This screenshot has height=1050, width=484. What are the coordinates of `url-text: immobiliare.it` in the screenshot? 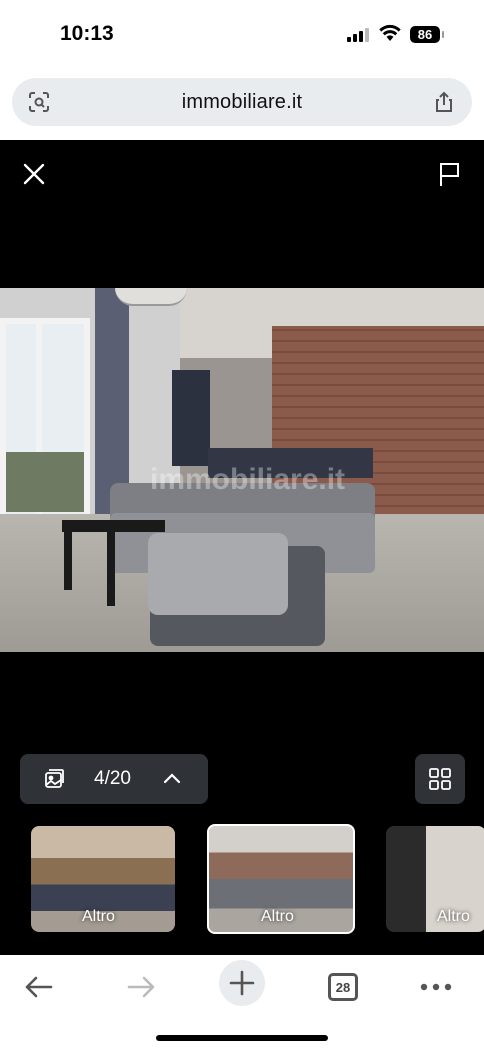 It's located at (242, 102).